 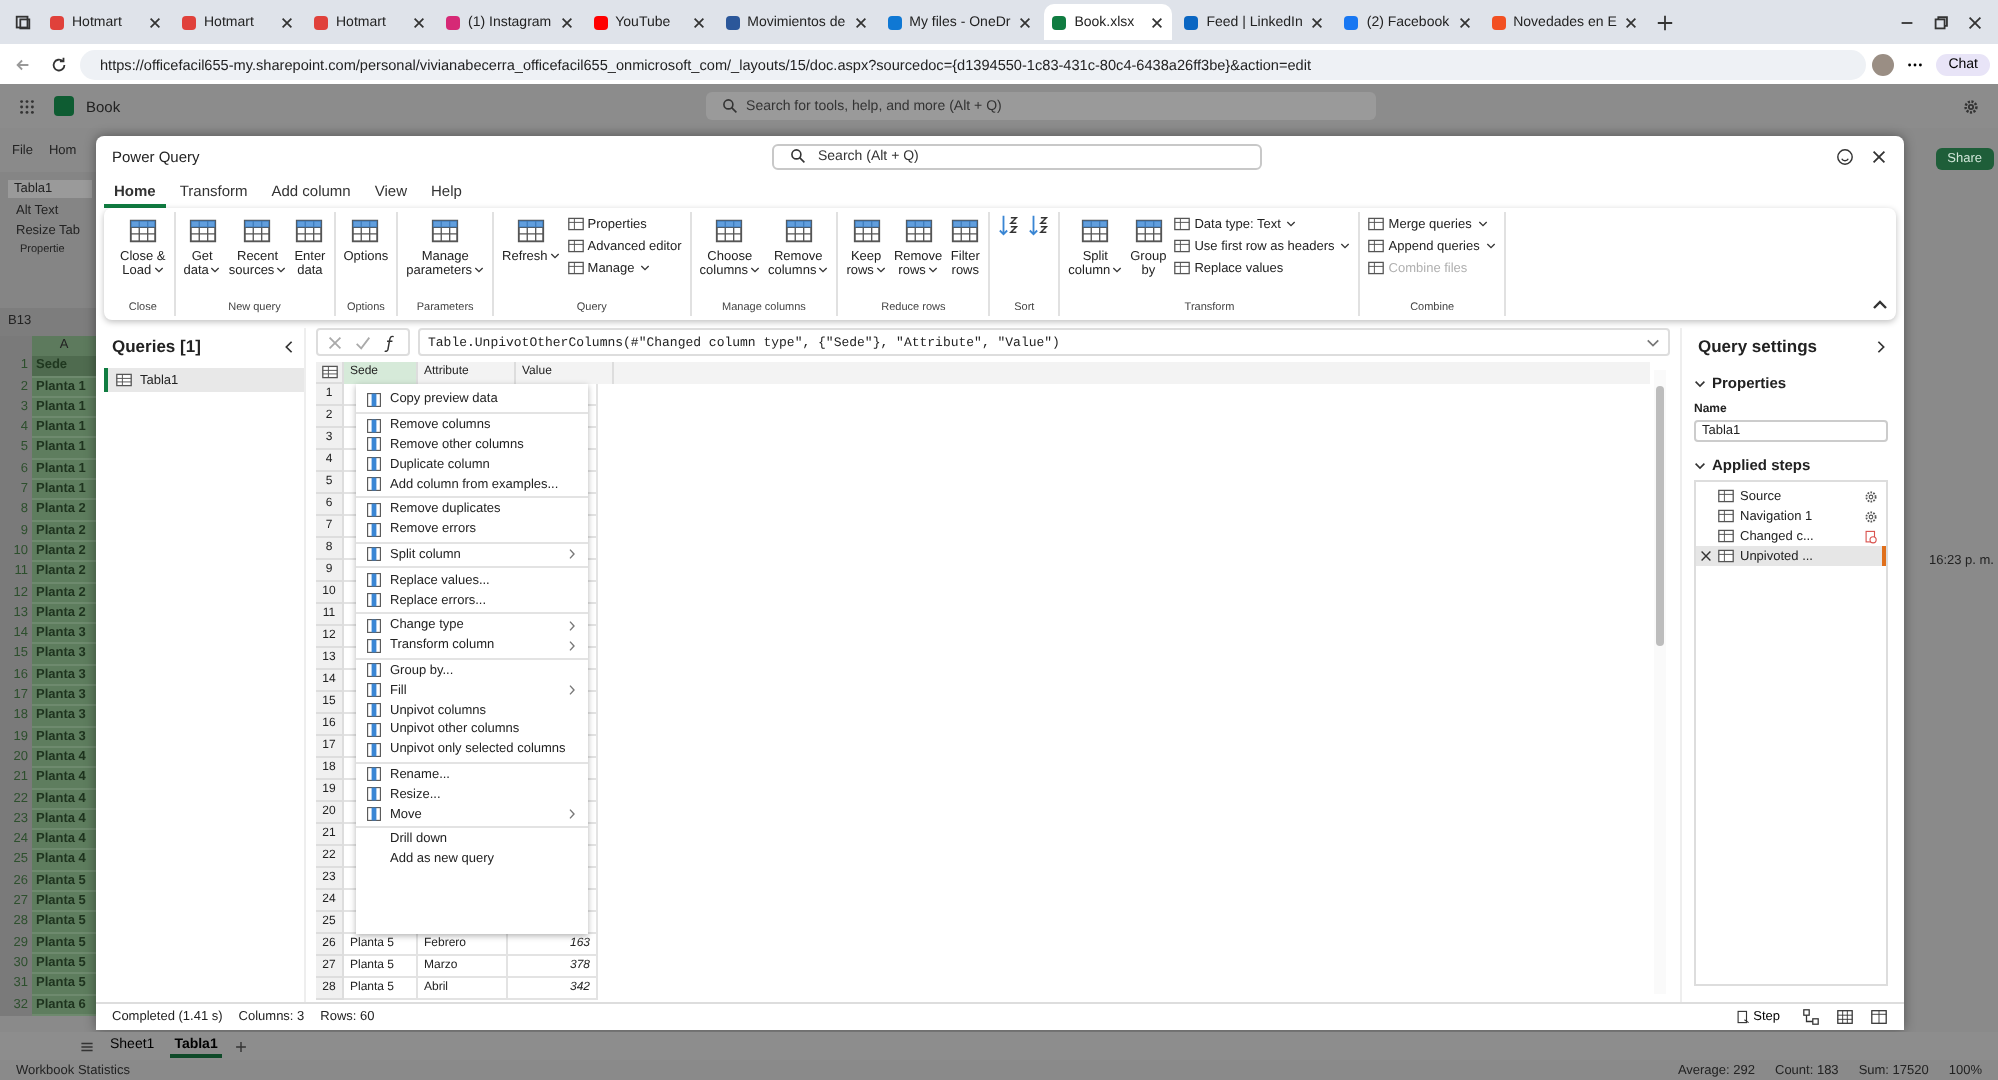 I want to click on warning-icon, so click(x=1871, y=536).